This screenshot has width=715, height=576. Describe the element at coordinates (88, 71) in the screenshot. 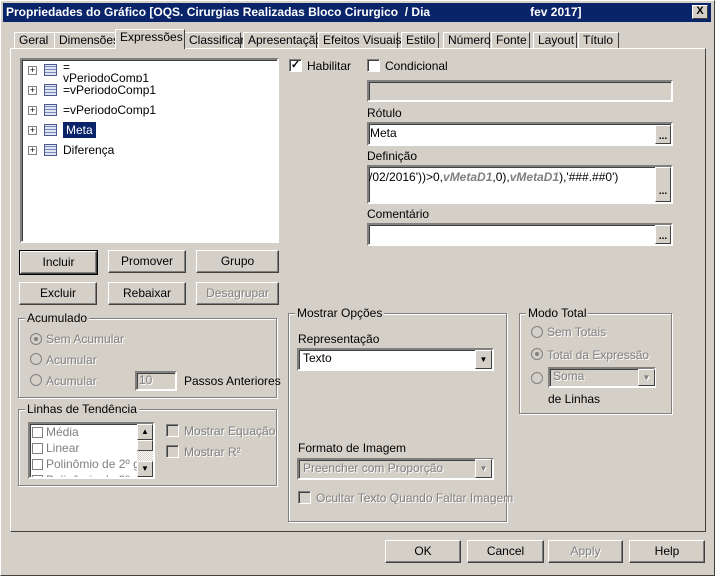

I see `tree-item: + = vPeriodoComp1` at that location.